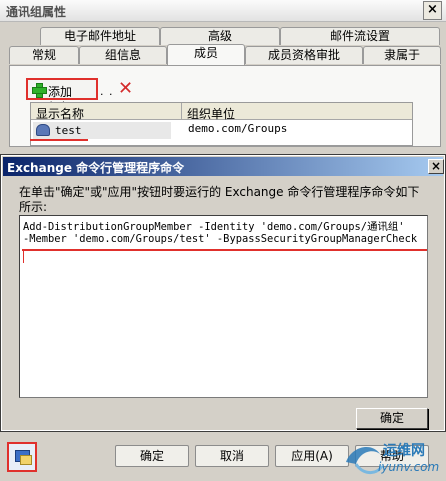  I want to click on member-org-unit: demo.com/Groups, so click(238, 128).